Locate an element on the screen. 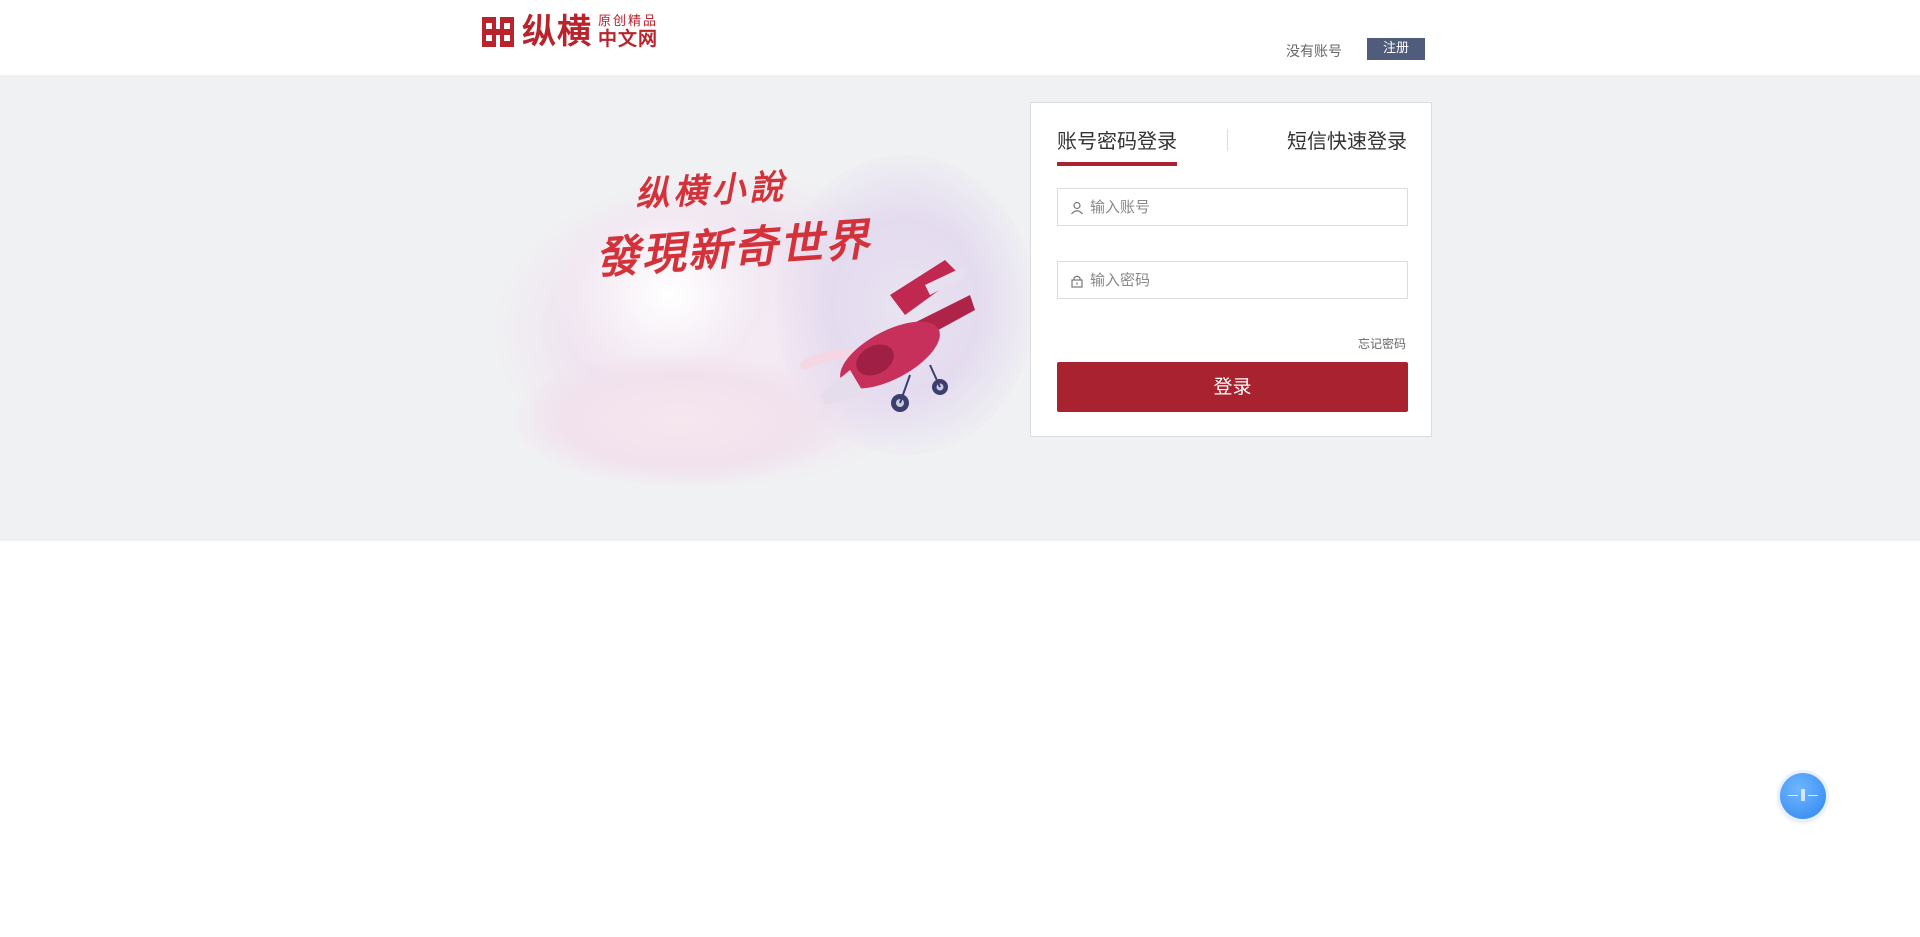  tab-divider is located at coordinates (1227, 140).